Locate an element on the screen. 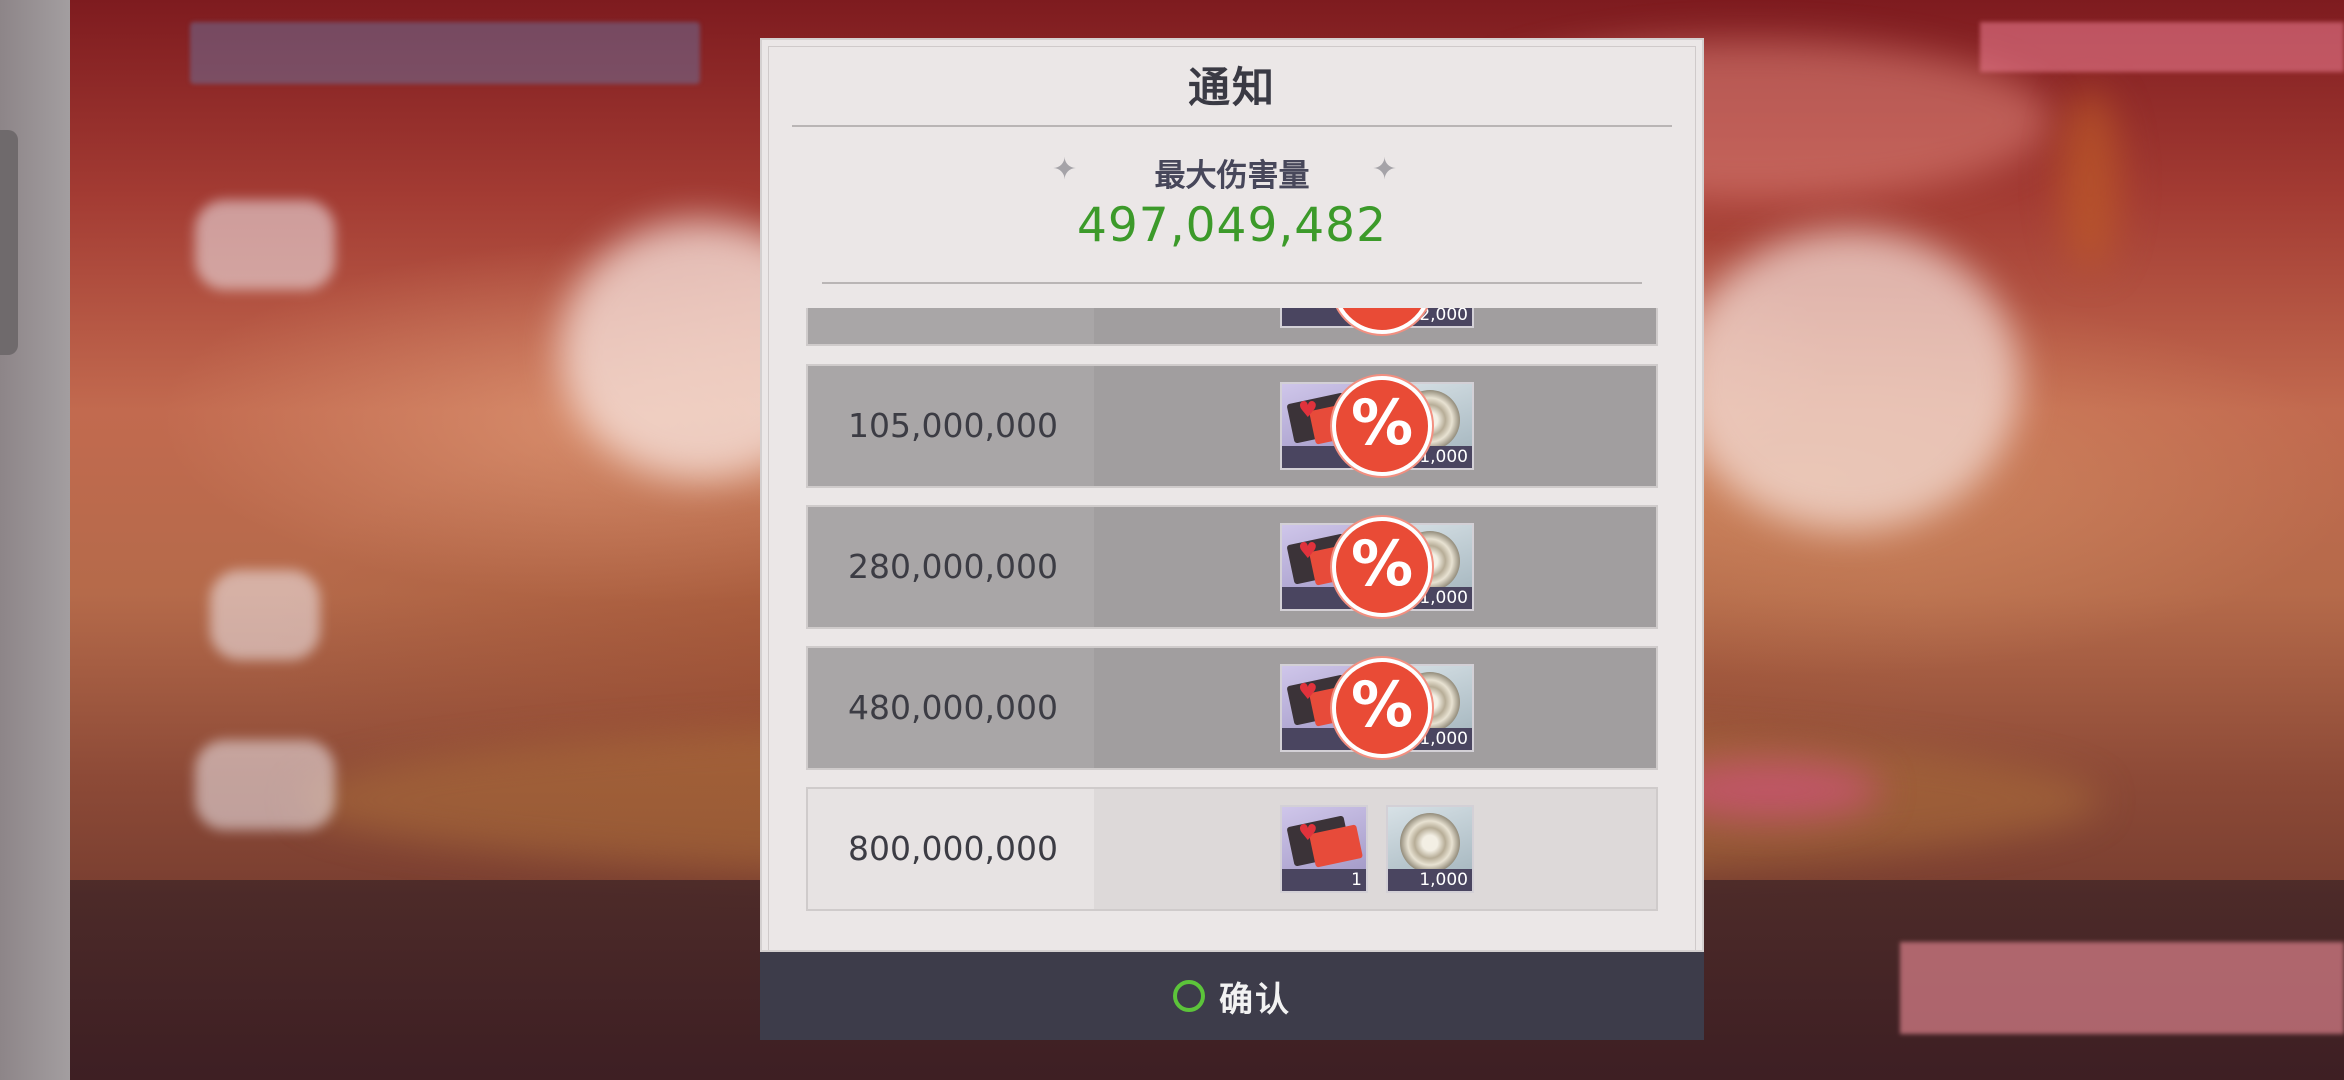 The image size is (2344, 1080). gear-coin-icon is located at coordinates (1430, 843).